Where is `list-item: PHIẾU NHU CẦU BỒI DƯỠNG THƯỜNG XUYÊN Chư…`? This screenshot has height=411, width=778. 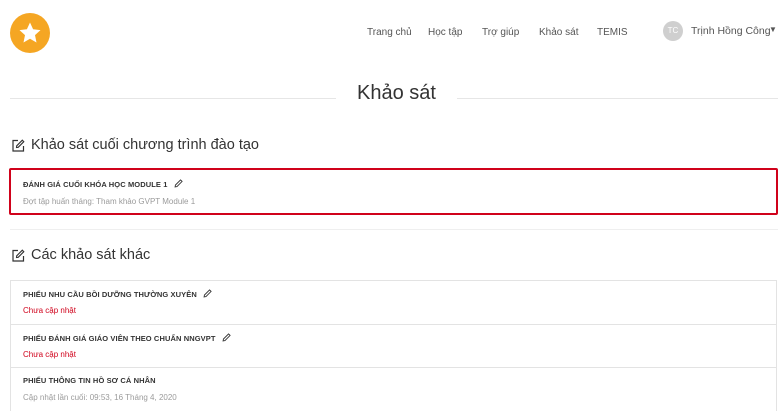
list-item: PHIẾU NHU CẦU BỒI DƯỠNG THƯỜNG XUYÊN Chư… is located at coordinates (393, 302).